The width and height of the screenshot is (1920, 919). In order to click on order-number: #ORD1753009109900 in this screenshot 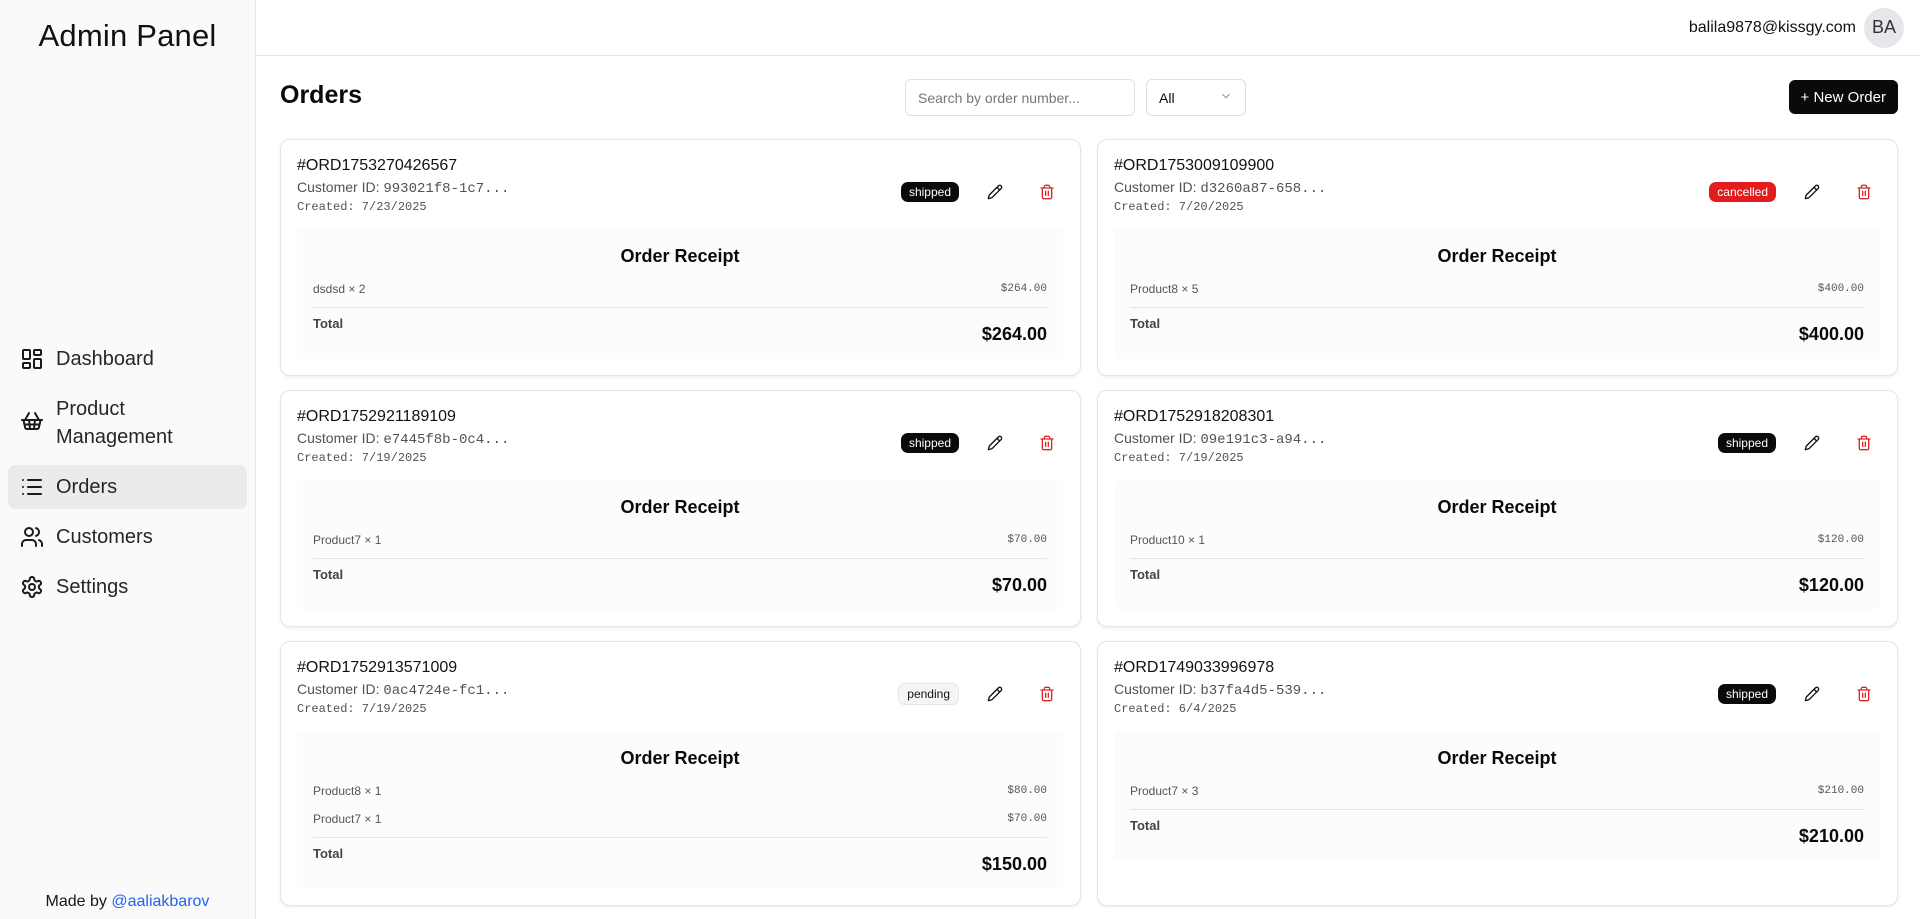, I will do `click(1194, 165)`.